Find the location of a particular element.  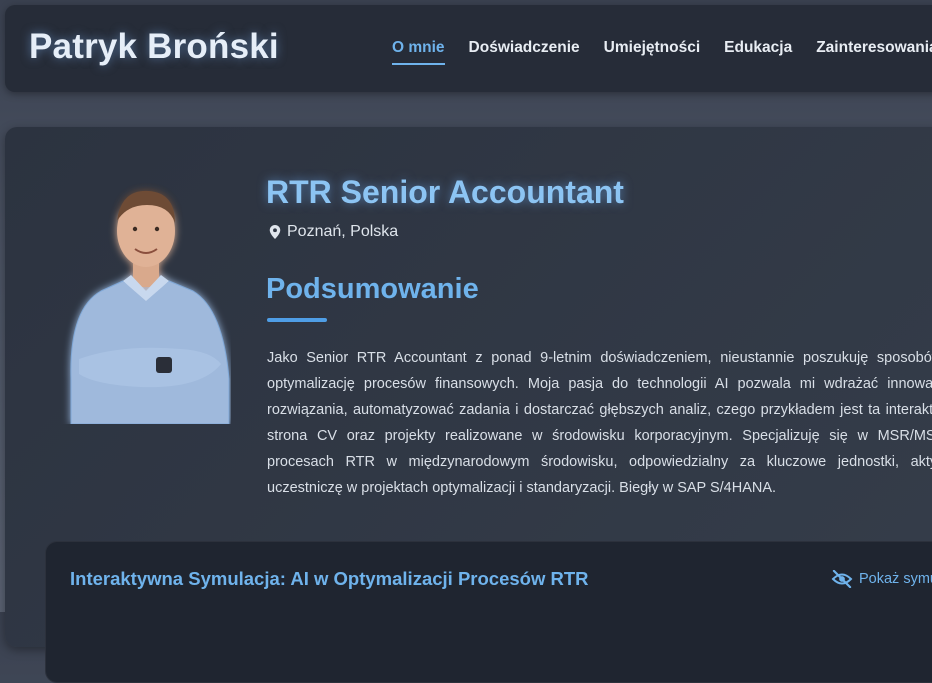

nav-item-o-mnie: O mnie is located at coordinates (418, 52).